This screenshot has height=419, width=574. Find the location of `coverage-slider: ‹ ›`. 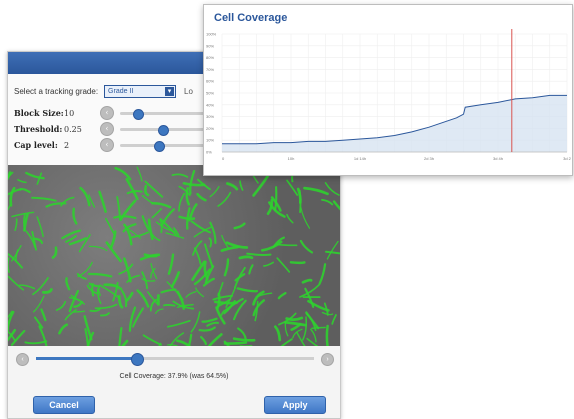

coverage-slider: ‹ › is located at coordinates (175, 359).